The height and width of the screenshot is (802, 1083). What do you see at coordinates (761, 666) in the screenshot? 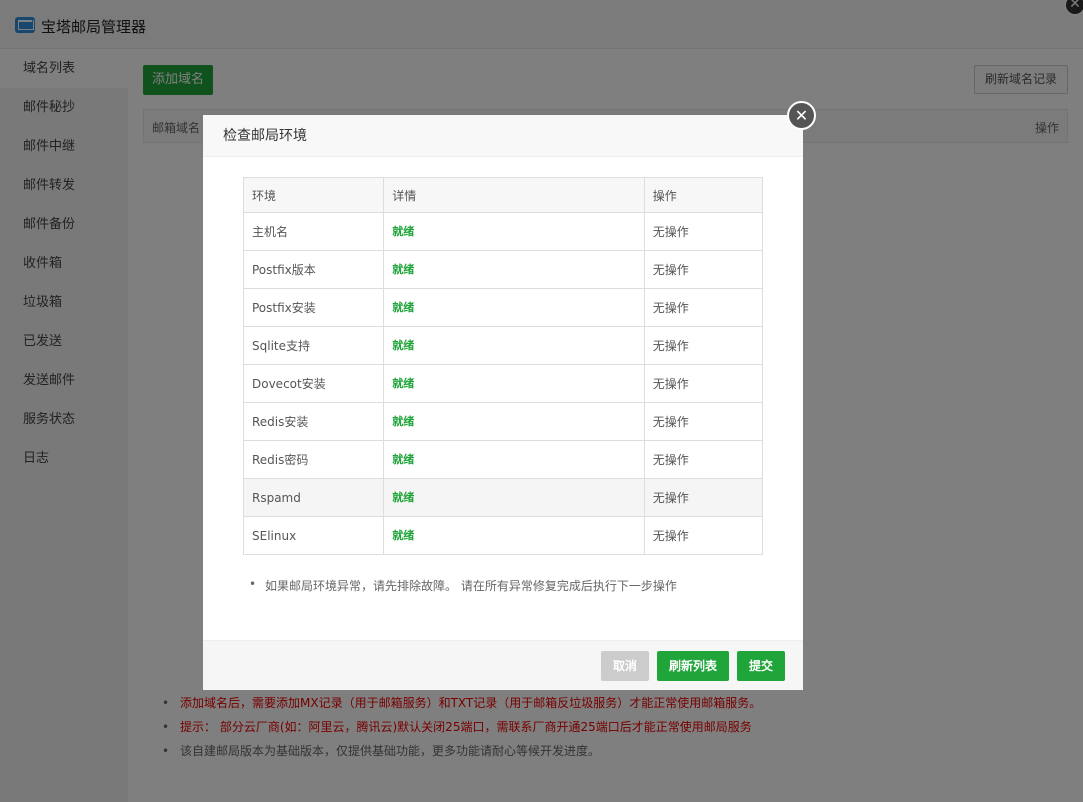
I see `submit-button: 提交` at bounding box center [761, 666].